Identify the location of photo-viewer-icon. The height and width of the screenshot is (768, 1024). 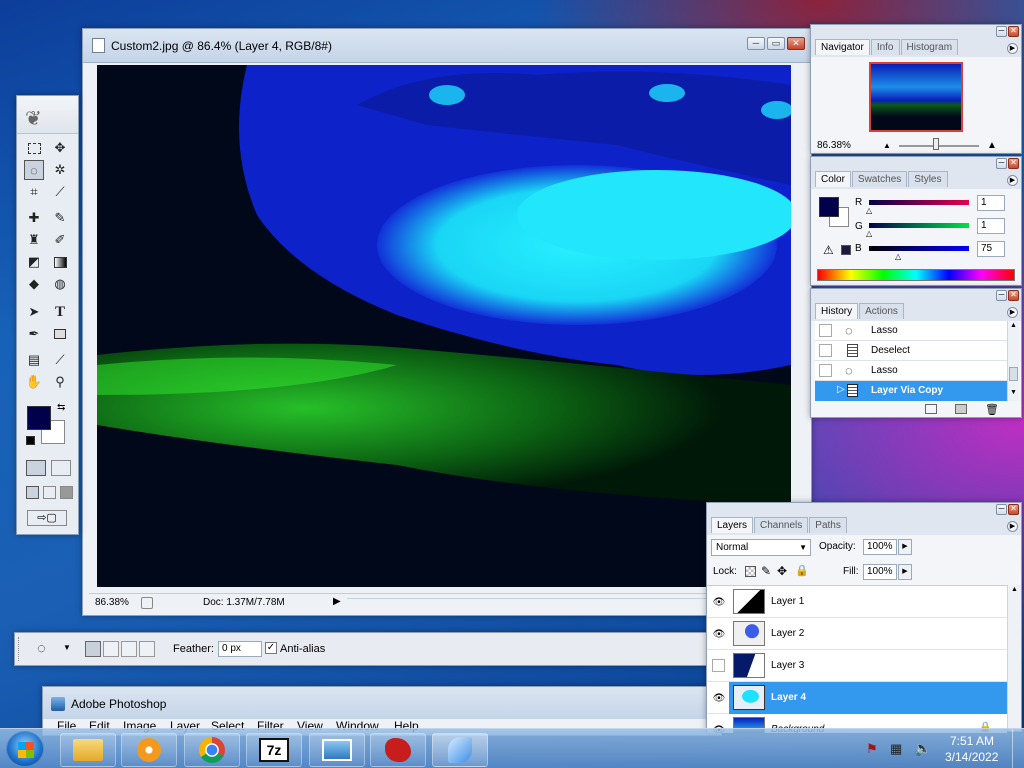
(337, 750).